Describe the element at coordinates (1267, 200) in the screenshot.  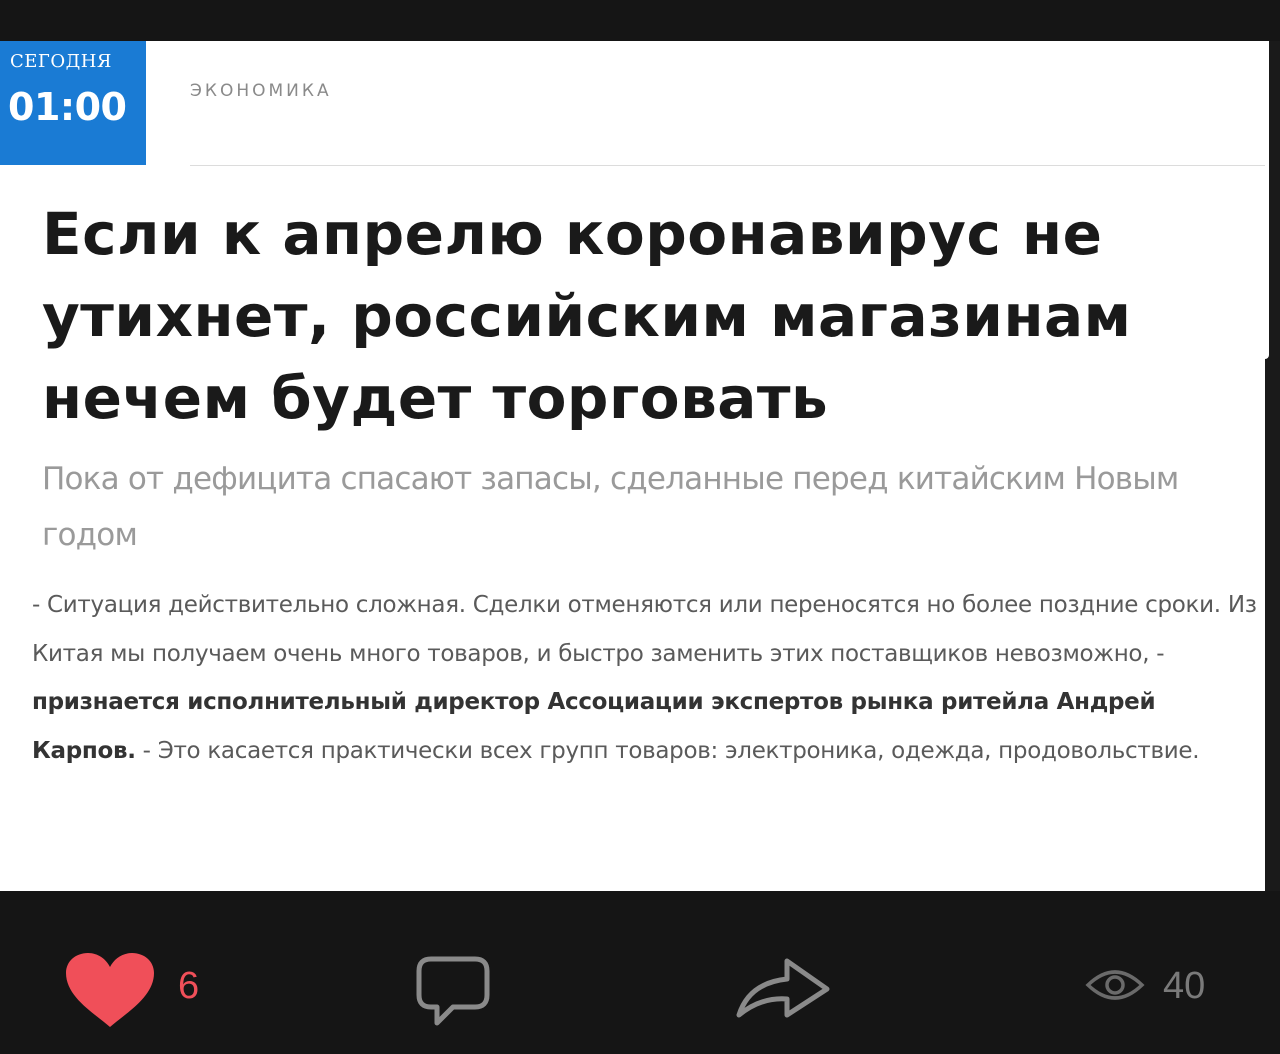
I see `scroll-edge-shadow` at that location.